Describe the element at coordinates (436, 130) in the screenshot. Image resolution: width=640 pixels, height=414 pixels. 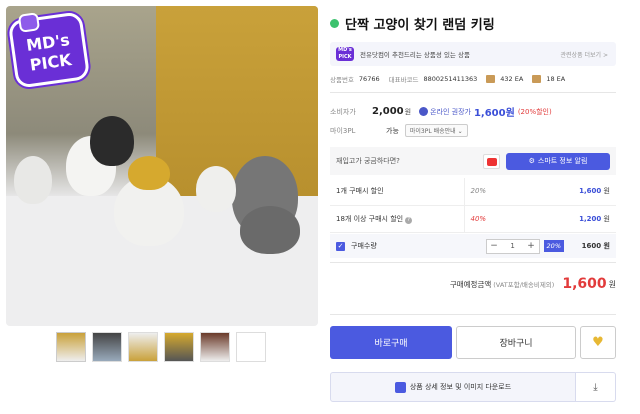
I see `mai3pl-shipping-button: 마이3PL 배송안내 ⌄` at that location.